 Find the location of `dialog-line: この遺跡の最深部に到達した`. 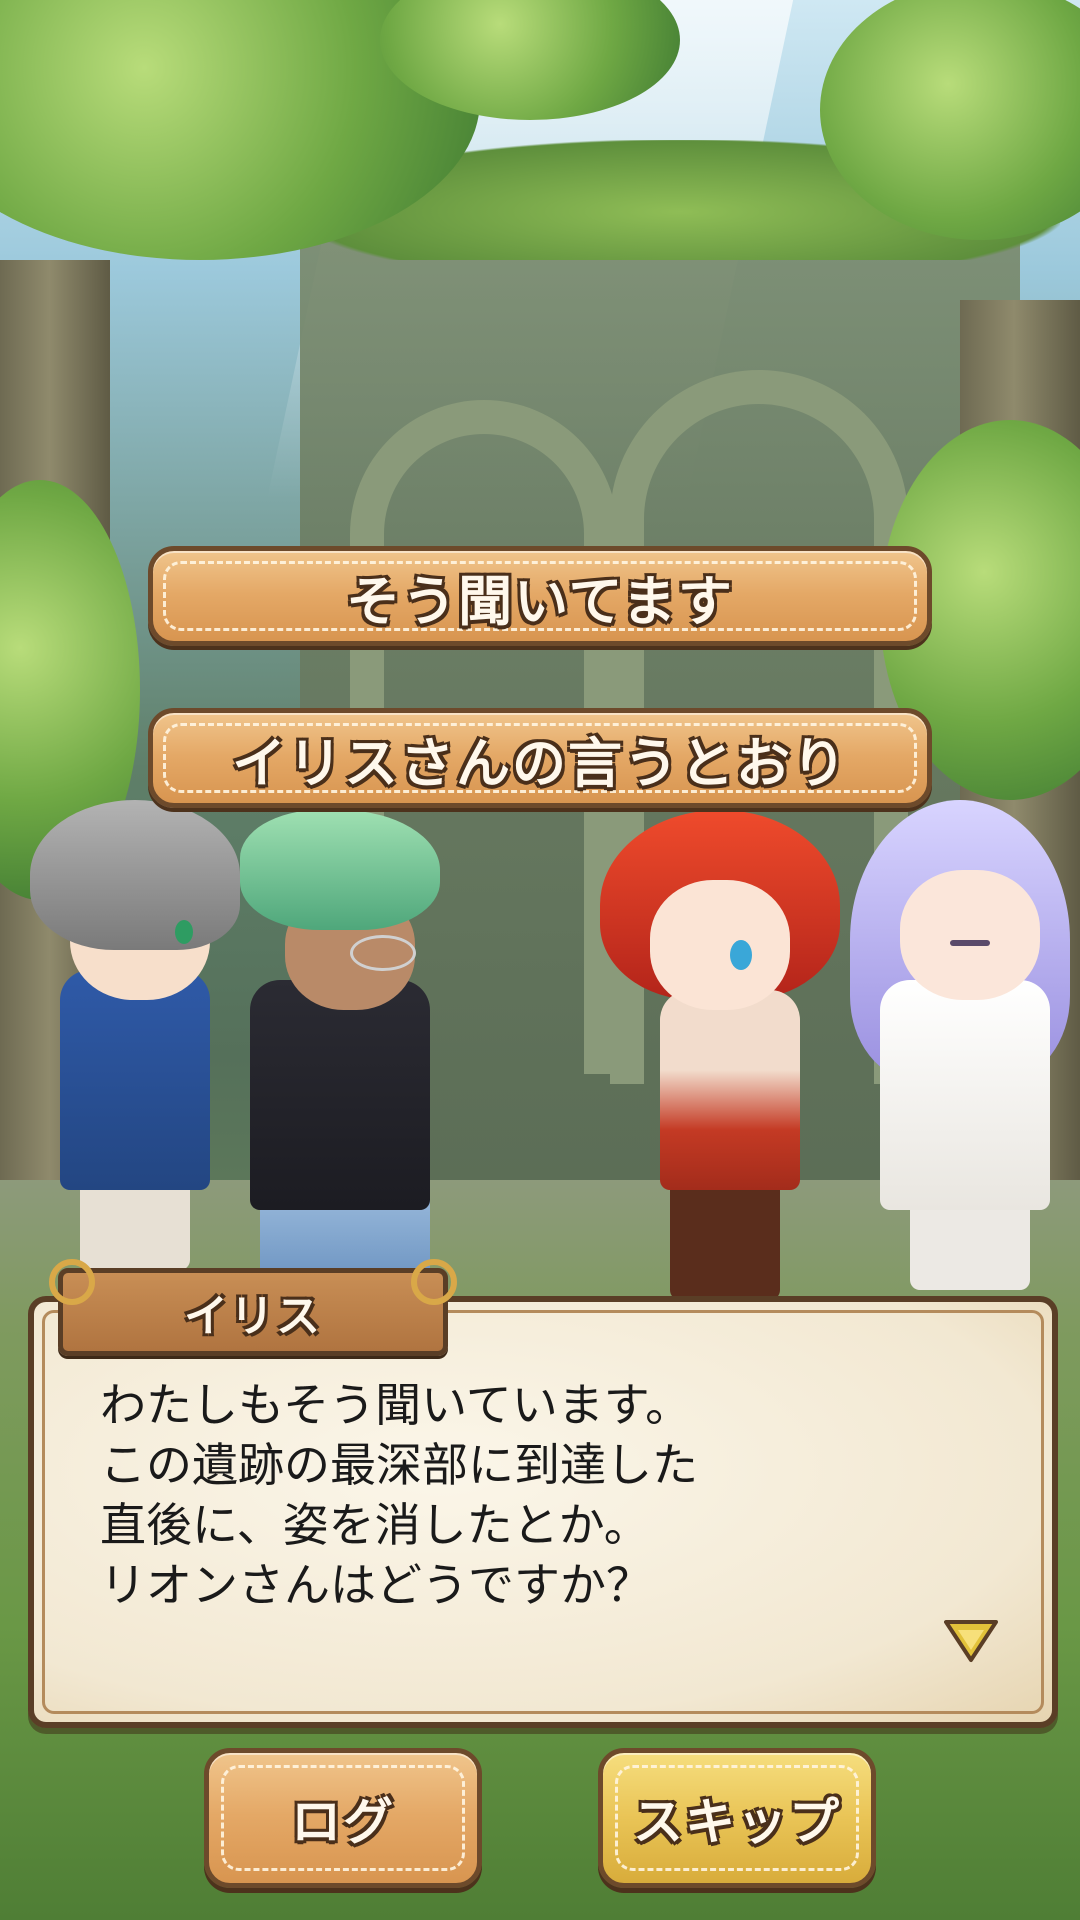

dialog-line: この遺跡の最深部に到達した is located at coordinates (399, 1465).